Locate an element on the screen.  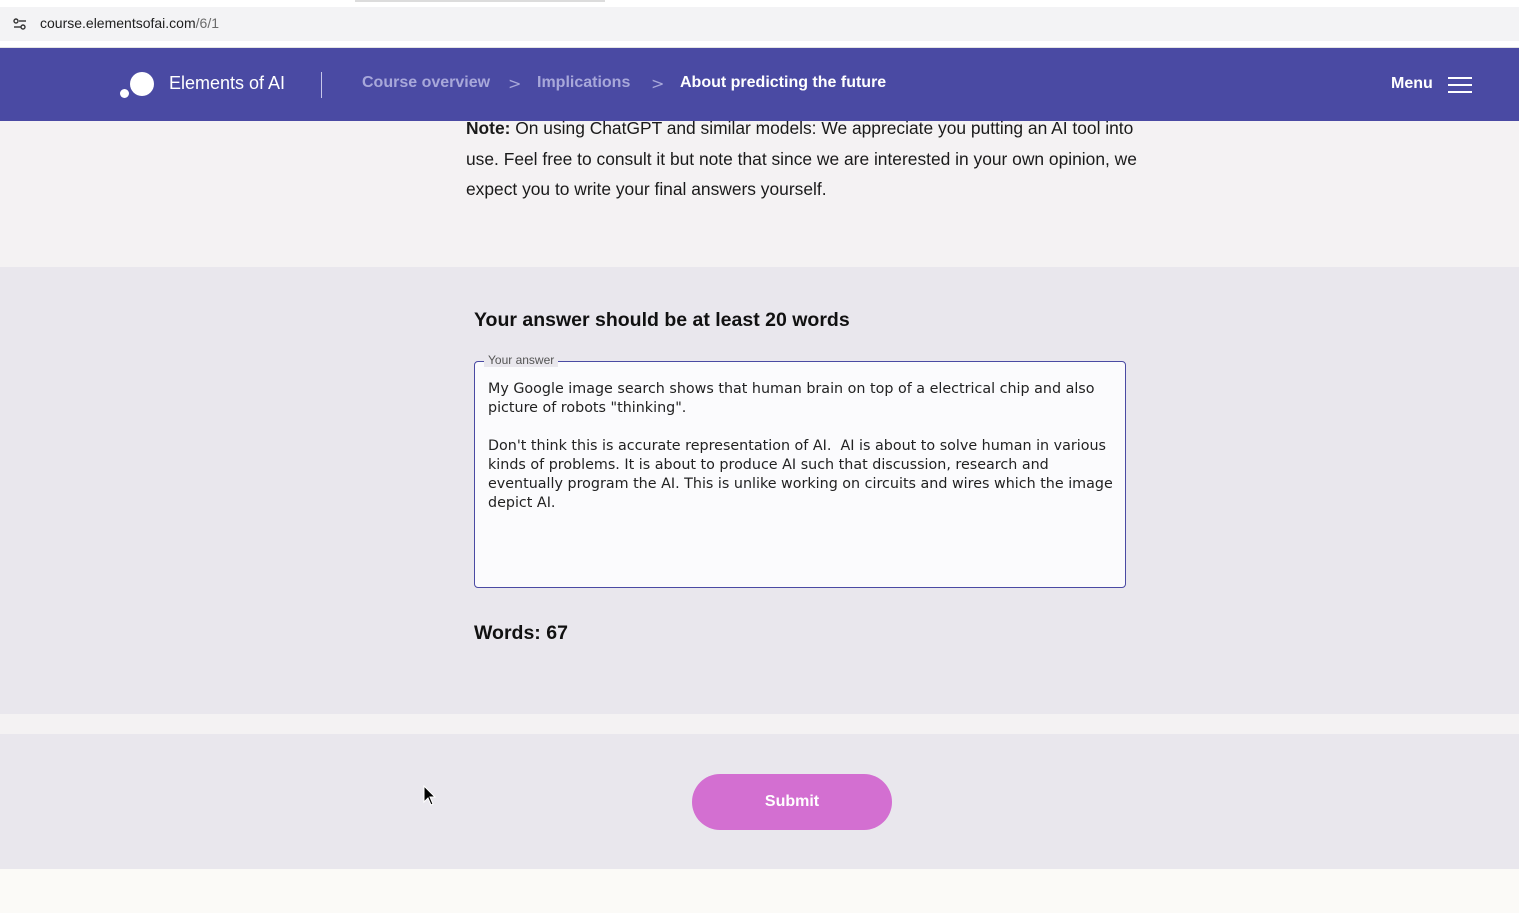
url-path: /6/1 is located at coordinates (207, 23).